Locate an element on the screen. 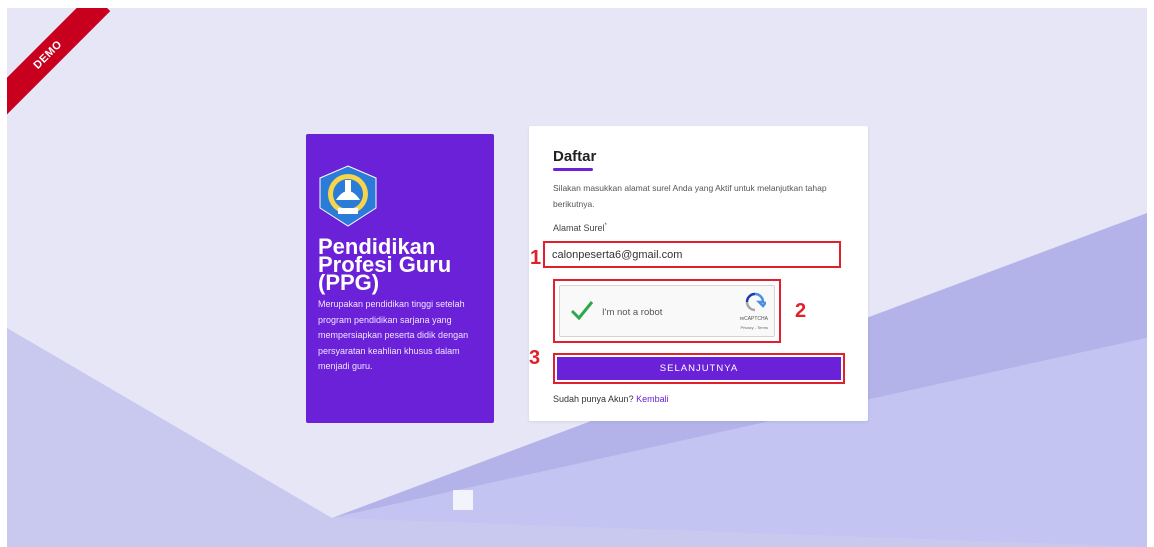 Image resolution: width=1154 pixels, height=547 pixels. required-mark: * is located at coordinates (605, 226).